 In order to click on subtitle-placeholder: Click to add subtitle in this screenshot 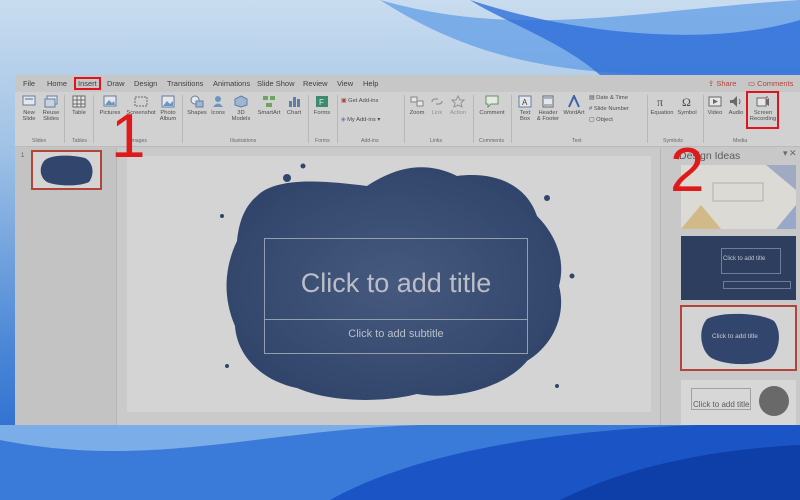, I will do `click(396, 334)`.